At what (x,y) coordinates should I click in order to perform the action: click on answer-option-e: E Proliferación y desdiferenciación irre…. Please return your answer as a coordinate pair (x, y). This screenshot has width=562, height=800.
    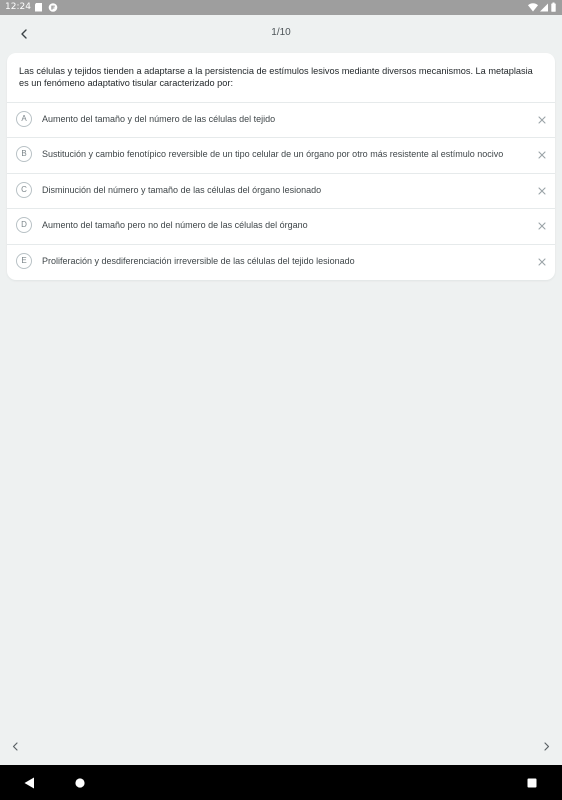
    Looking at the image, I should click on (281, 261).